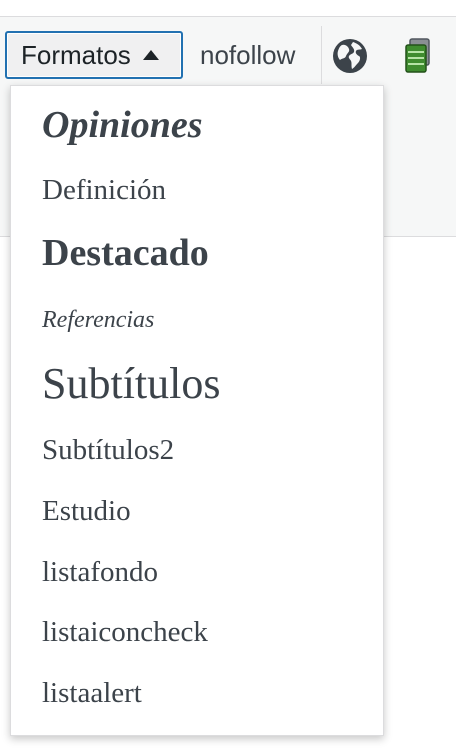  What do you see at coordinates (228, 8) in the screenshot?
I see `top-strip` at bounding box center [228, 8].